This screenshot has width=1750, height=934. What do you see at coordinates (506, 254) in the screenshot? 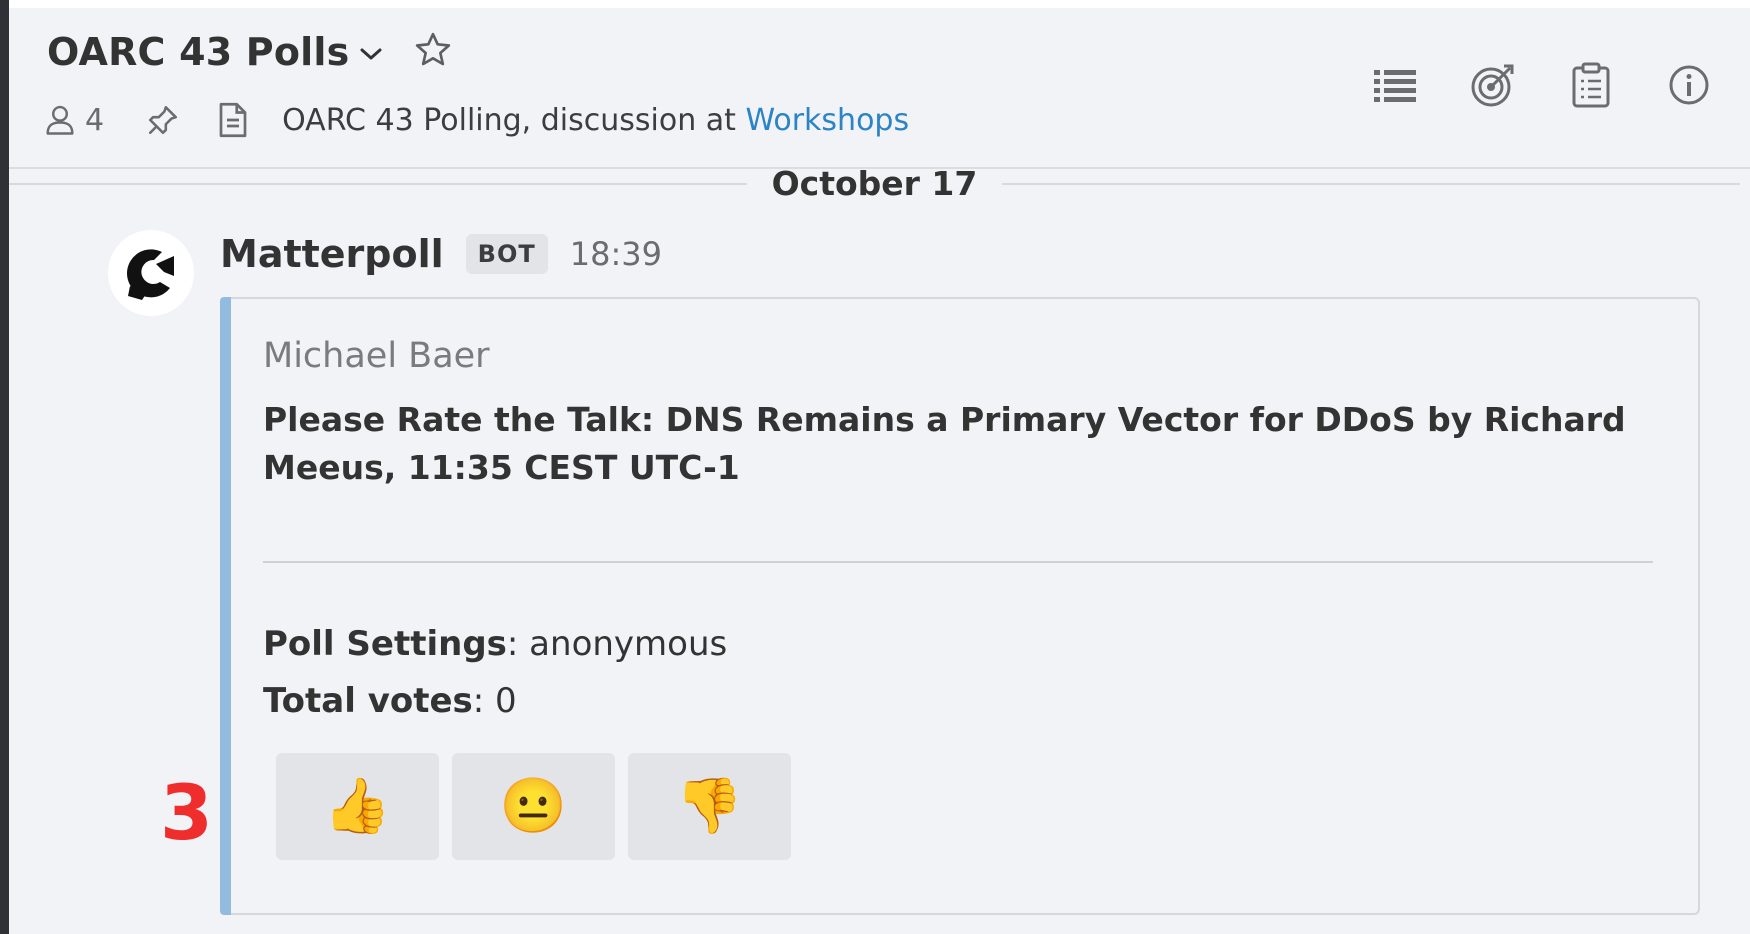
I see `bot-badge: BOT` at bounding box center [506, 254].